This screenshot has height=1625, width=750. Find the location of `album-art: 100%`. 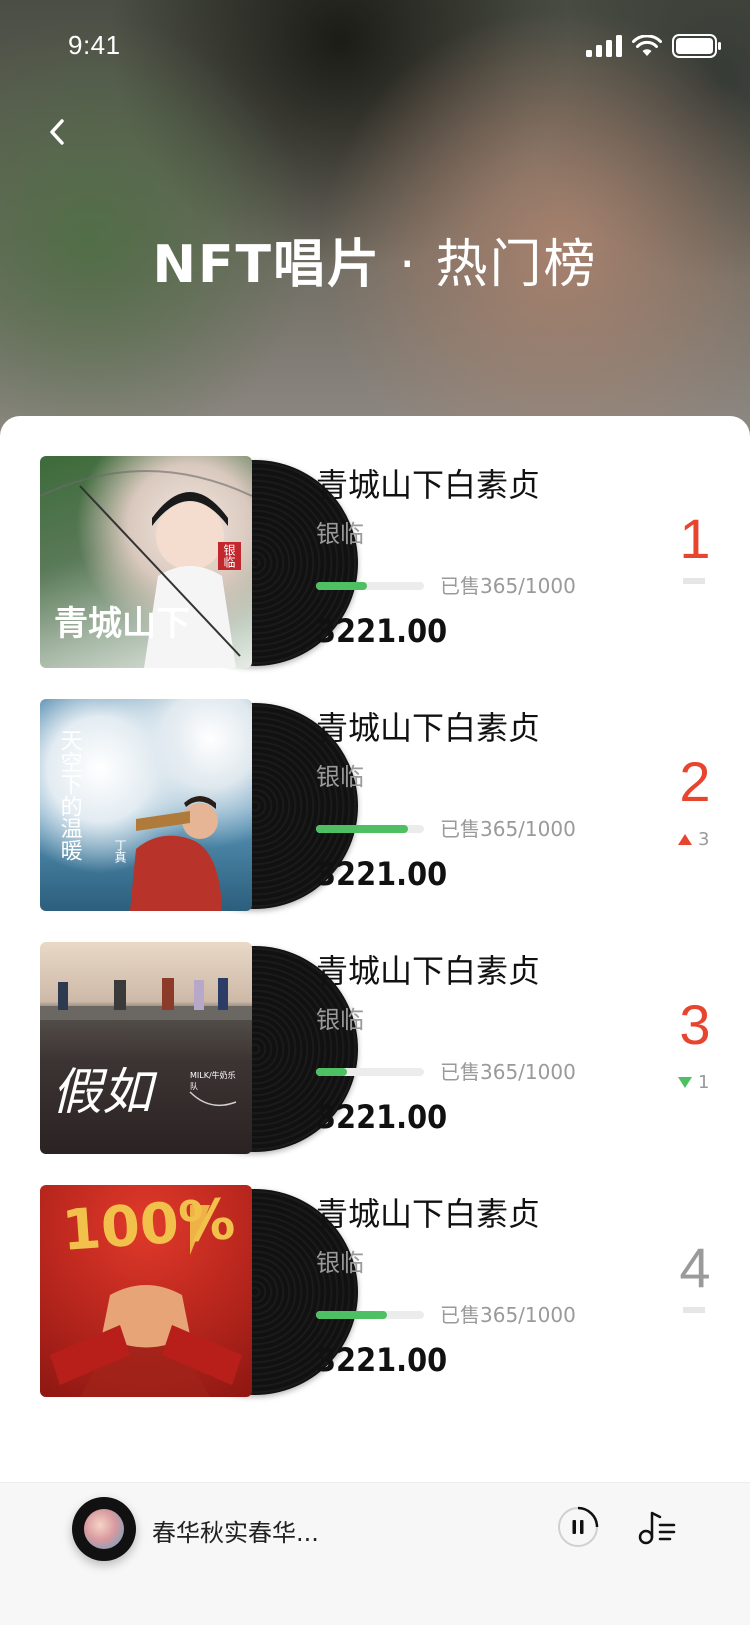

album-art: 100% is located at coordinates (199, 1292).